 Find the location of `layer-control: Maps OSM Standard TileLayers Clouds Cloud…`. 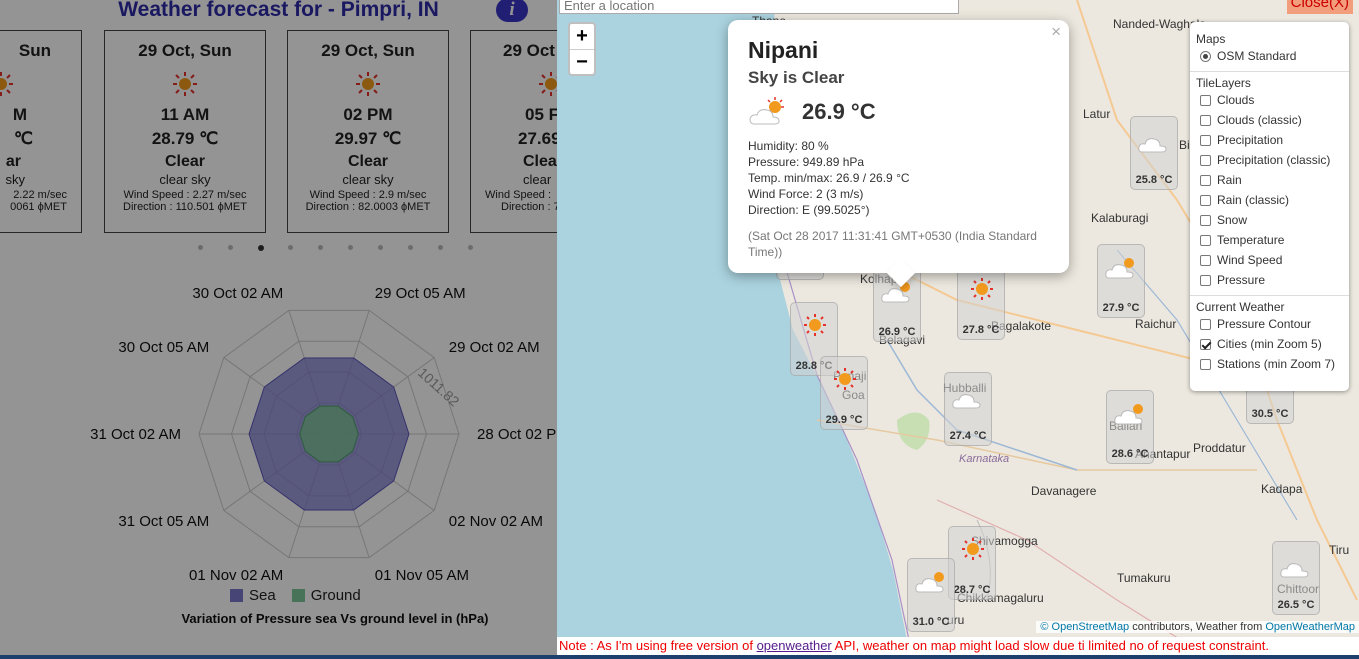

layer-control: Maps OSM Standard TileLayers Clouds Cloud… is located at coordinates (1269, 206).